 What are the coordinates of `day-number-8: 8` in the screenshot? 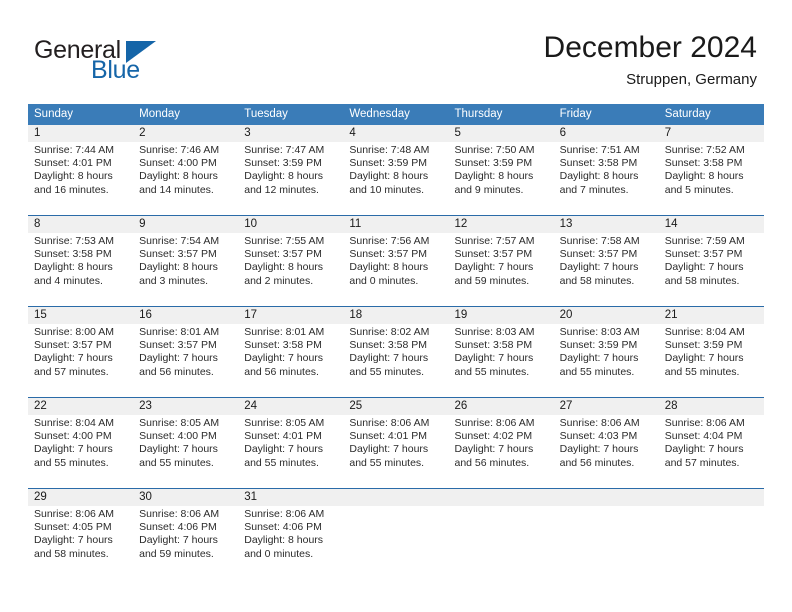 It's located at (80, 224).